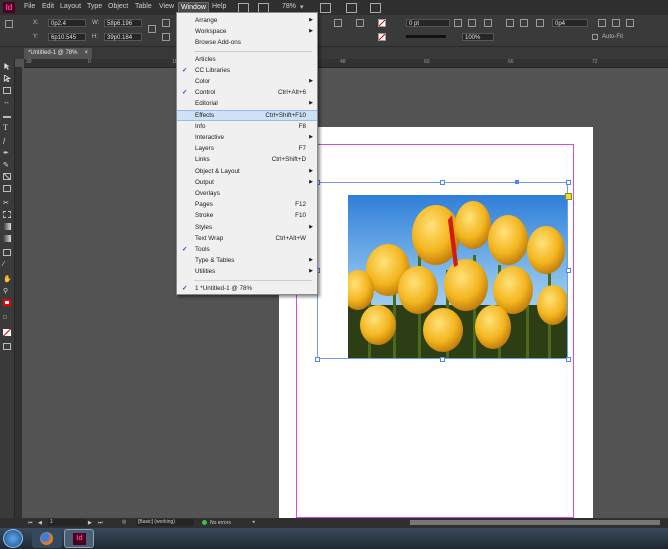 This screenshot has height=549, width=668. I want to click on menu-table: Table, so click(143, 6).